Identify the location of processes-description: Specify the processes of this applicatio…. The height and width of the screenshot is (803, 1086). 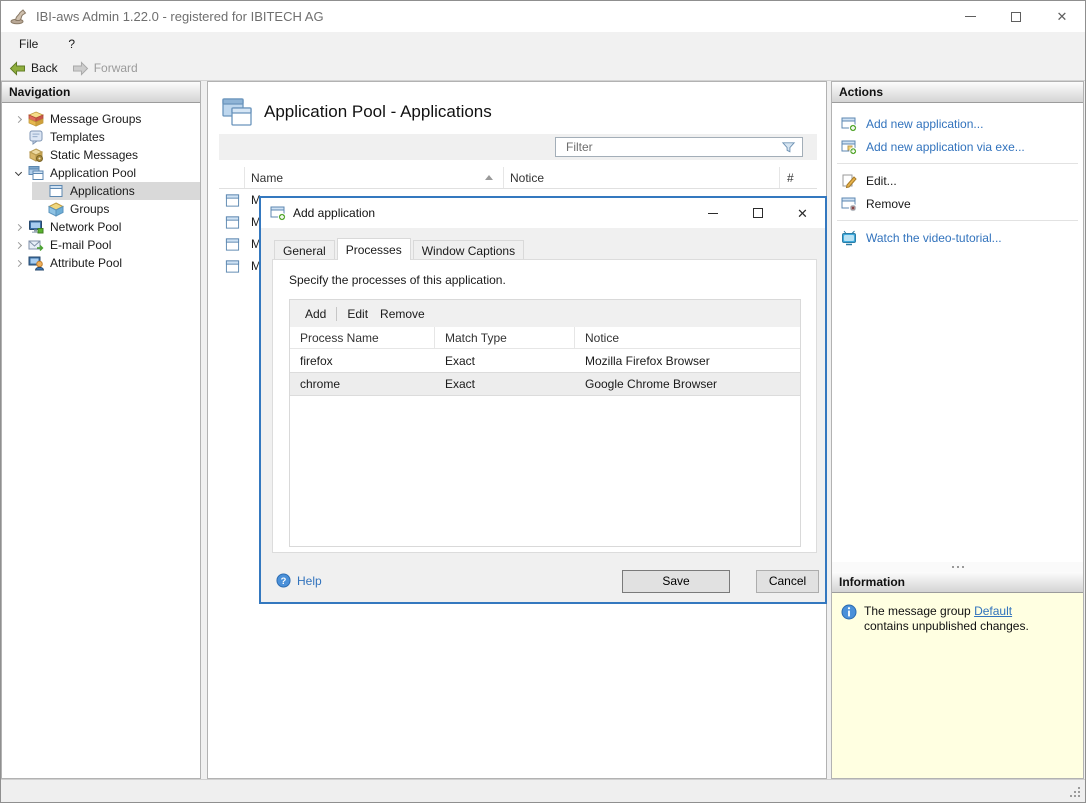
(397, 280).